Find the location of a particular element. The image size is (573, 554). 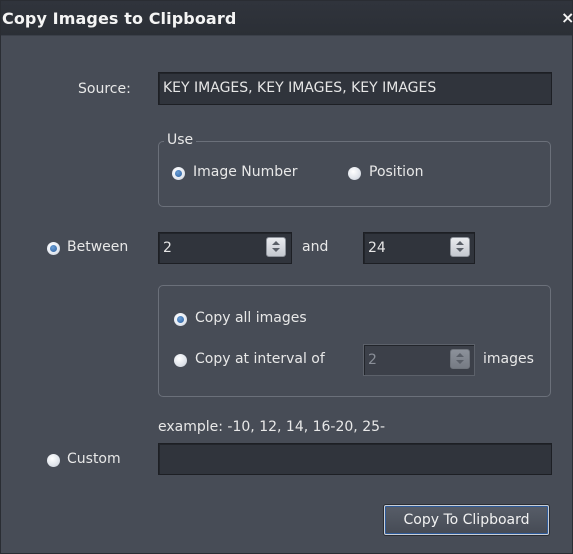

copy-interval-radio is located at coordinates (180, 360).